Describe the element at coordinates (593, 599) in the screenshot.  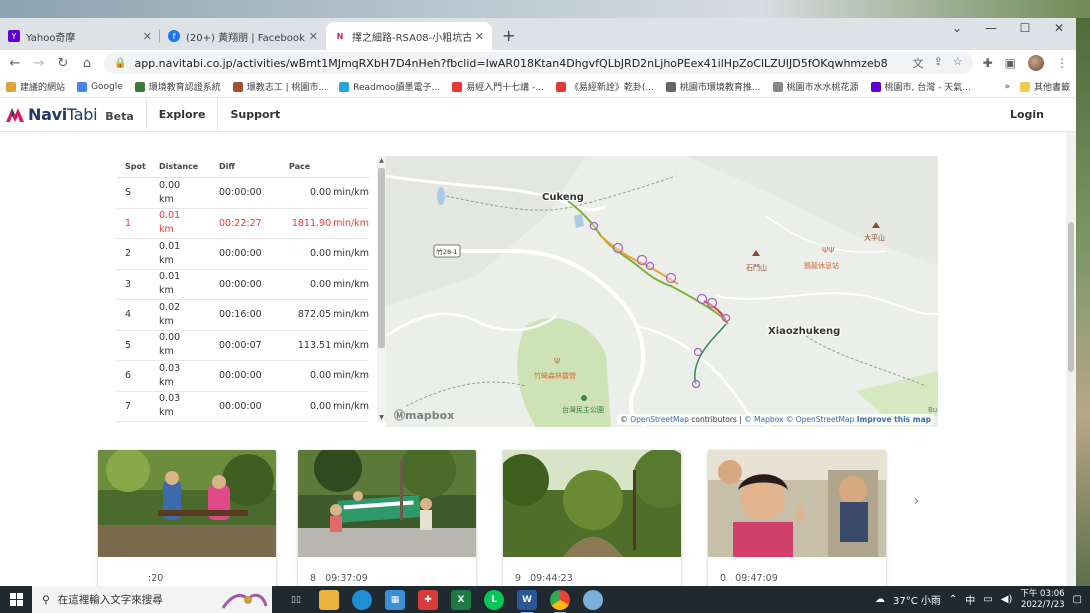
I see `paint-icon` at that location.